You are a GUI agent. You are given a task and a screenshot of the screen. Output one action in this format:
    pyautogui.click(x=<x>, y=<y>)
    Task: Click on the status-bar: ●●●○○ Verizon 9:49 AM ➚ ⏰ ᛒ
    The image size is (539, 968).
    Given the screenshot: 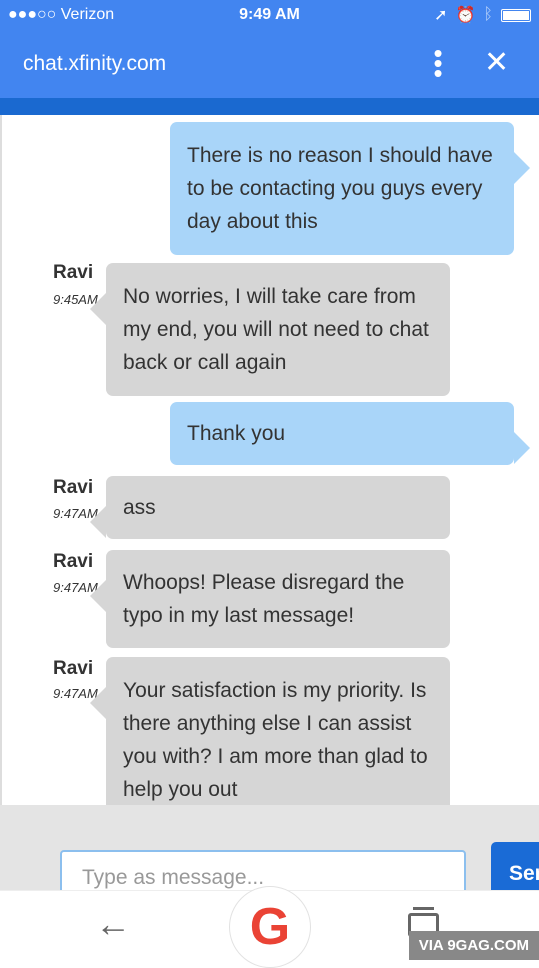 What is the action you would take?
    pyautogui.click(x=269, y=15)
    